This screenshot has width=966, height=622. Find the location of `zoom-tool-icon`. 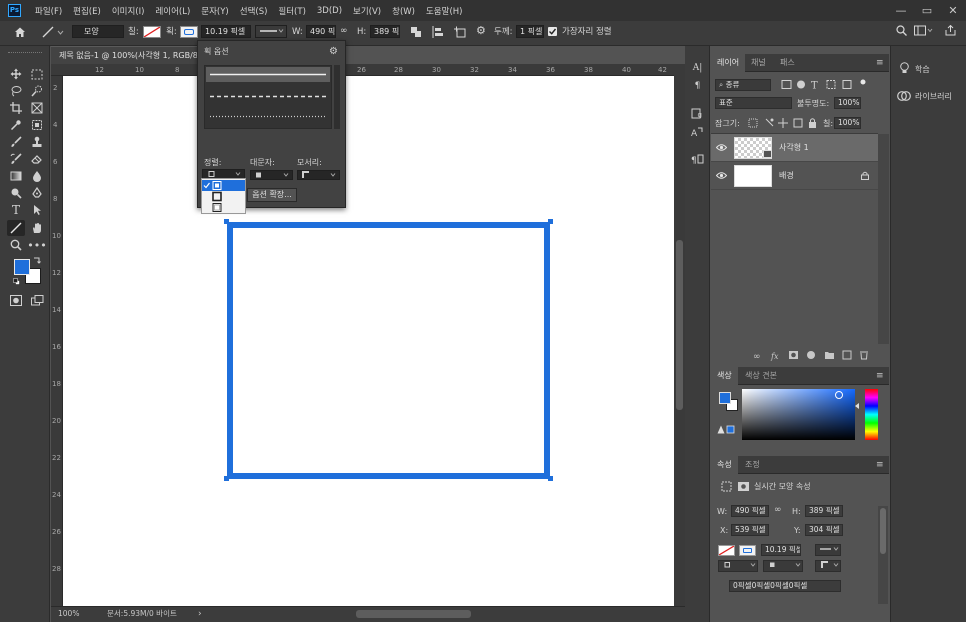

zoom-tool-icon is located at coordinates (16, 245).